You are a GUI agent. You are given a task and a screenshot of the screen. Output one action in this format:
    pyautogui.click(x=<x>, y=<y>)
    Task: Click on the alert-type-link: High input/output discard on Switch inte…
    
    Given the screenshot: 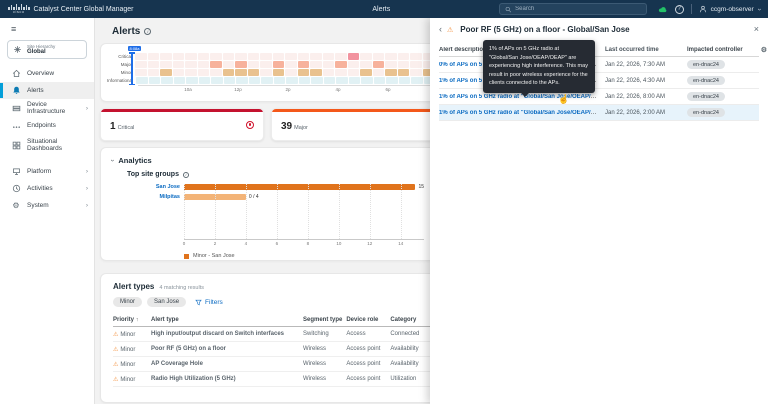 What is the action you would take?
    pyautogui.click(x=227, y=334)
    